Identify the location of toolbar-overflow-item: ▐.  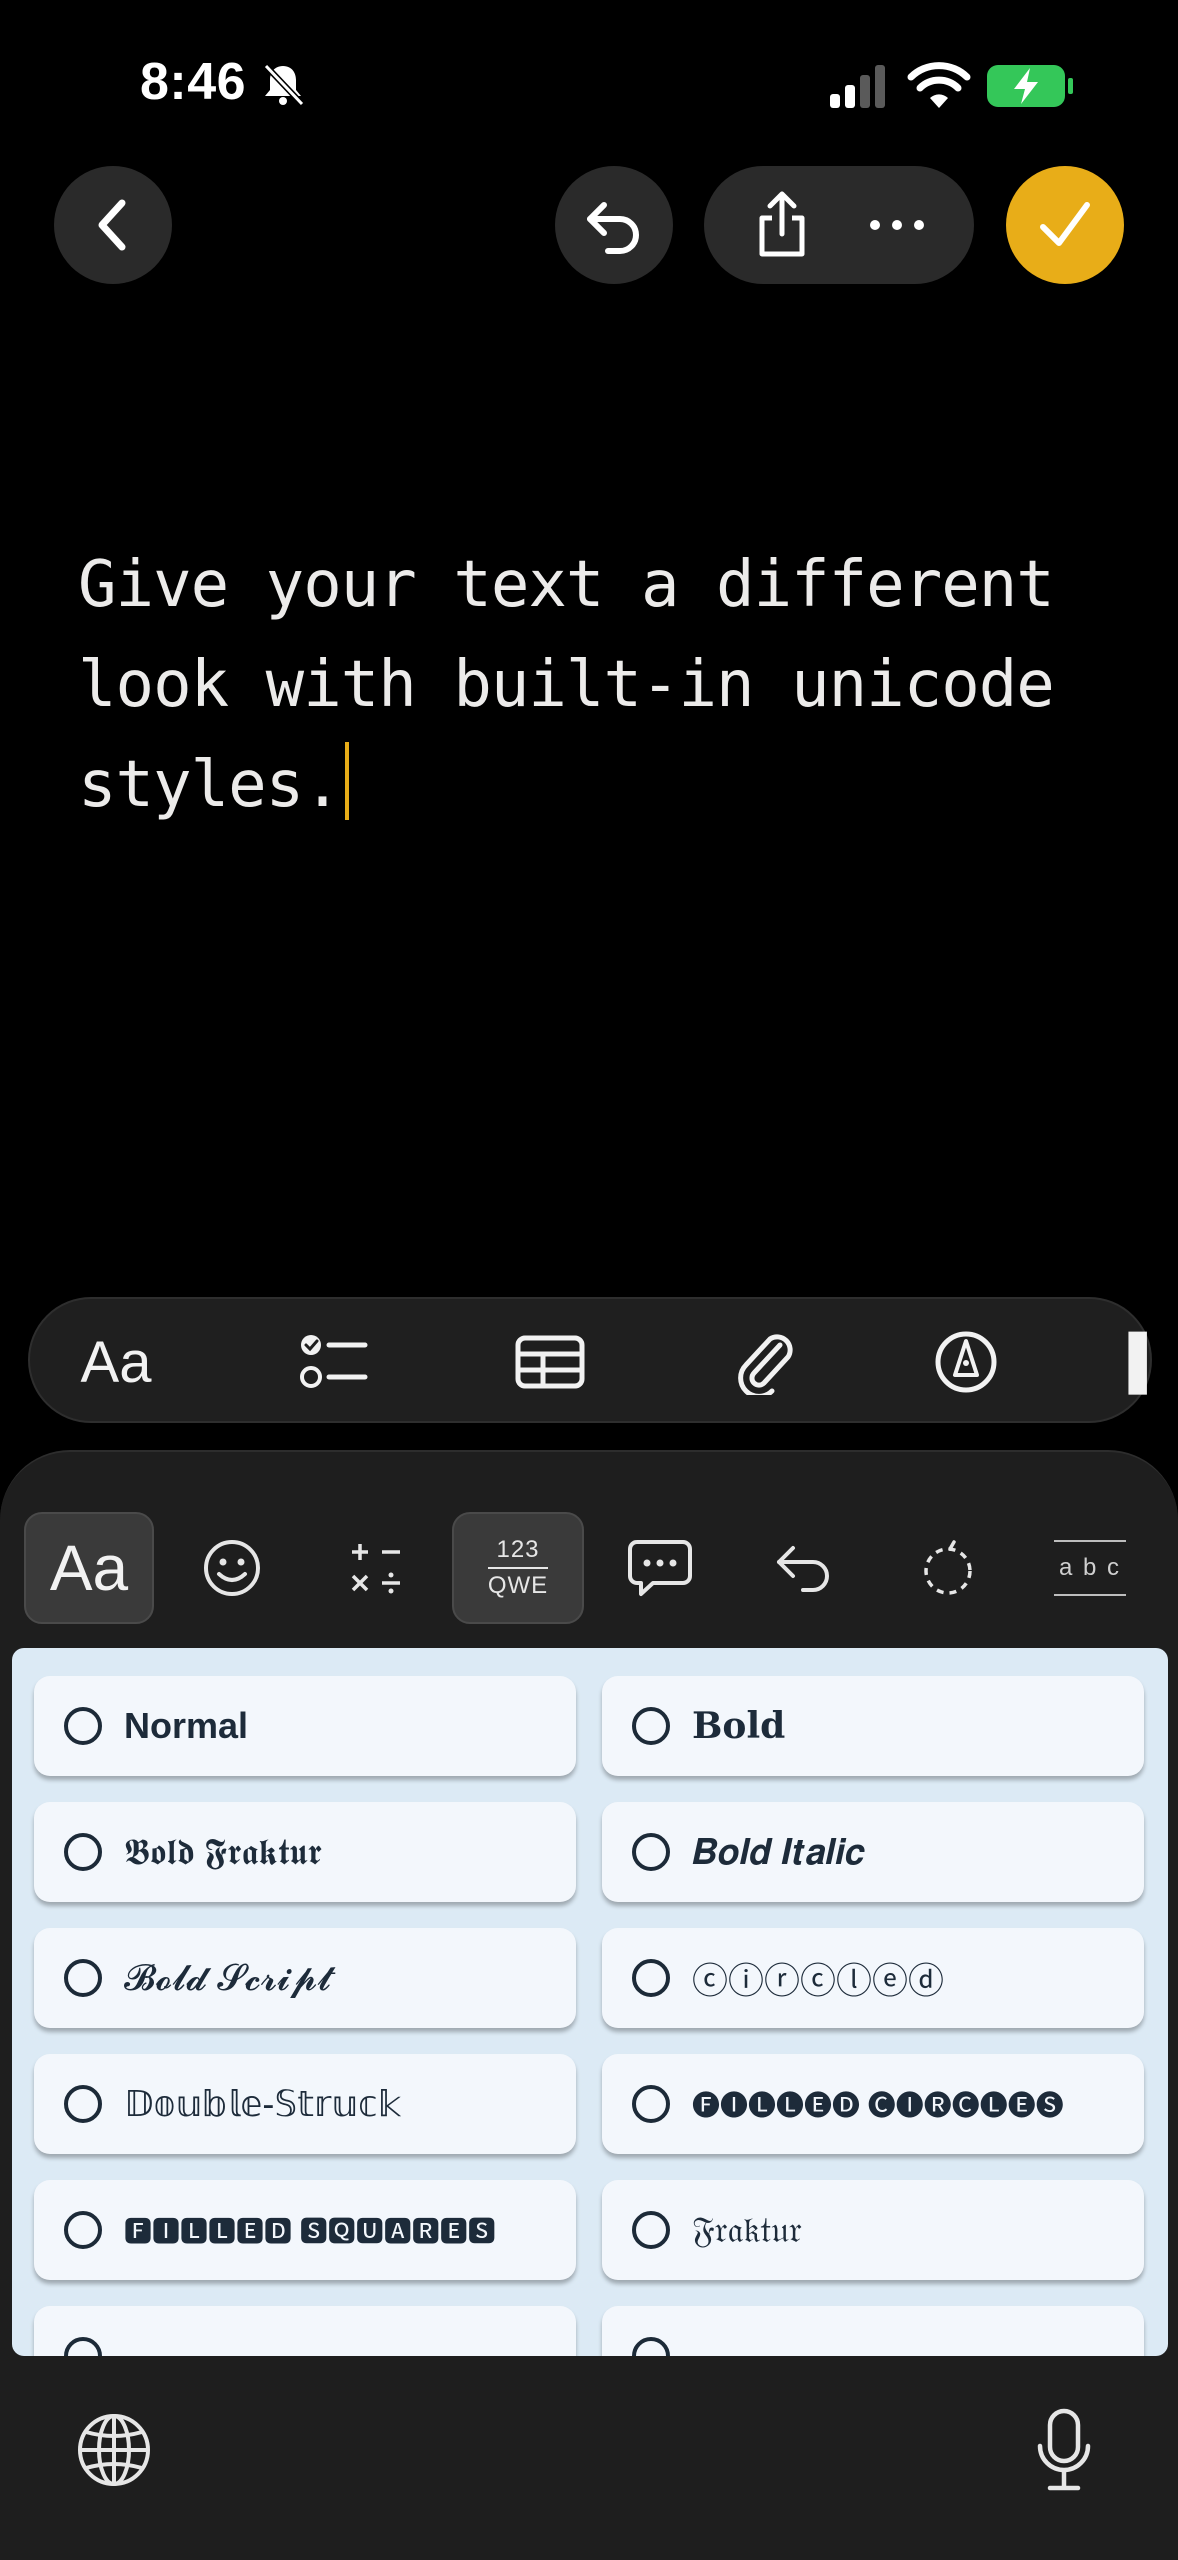
(1132, 1362).